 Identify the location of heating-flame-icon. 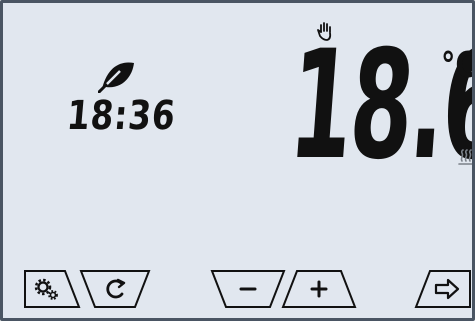
(464, 160).